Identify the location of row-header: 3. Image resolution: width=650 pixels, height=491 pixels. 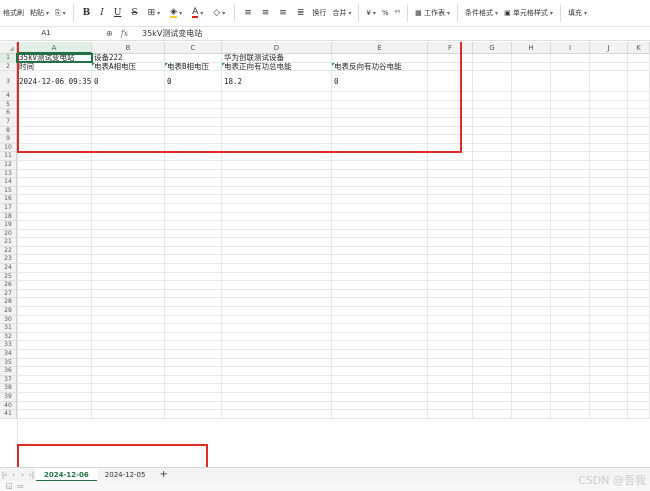
(8, 82).